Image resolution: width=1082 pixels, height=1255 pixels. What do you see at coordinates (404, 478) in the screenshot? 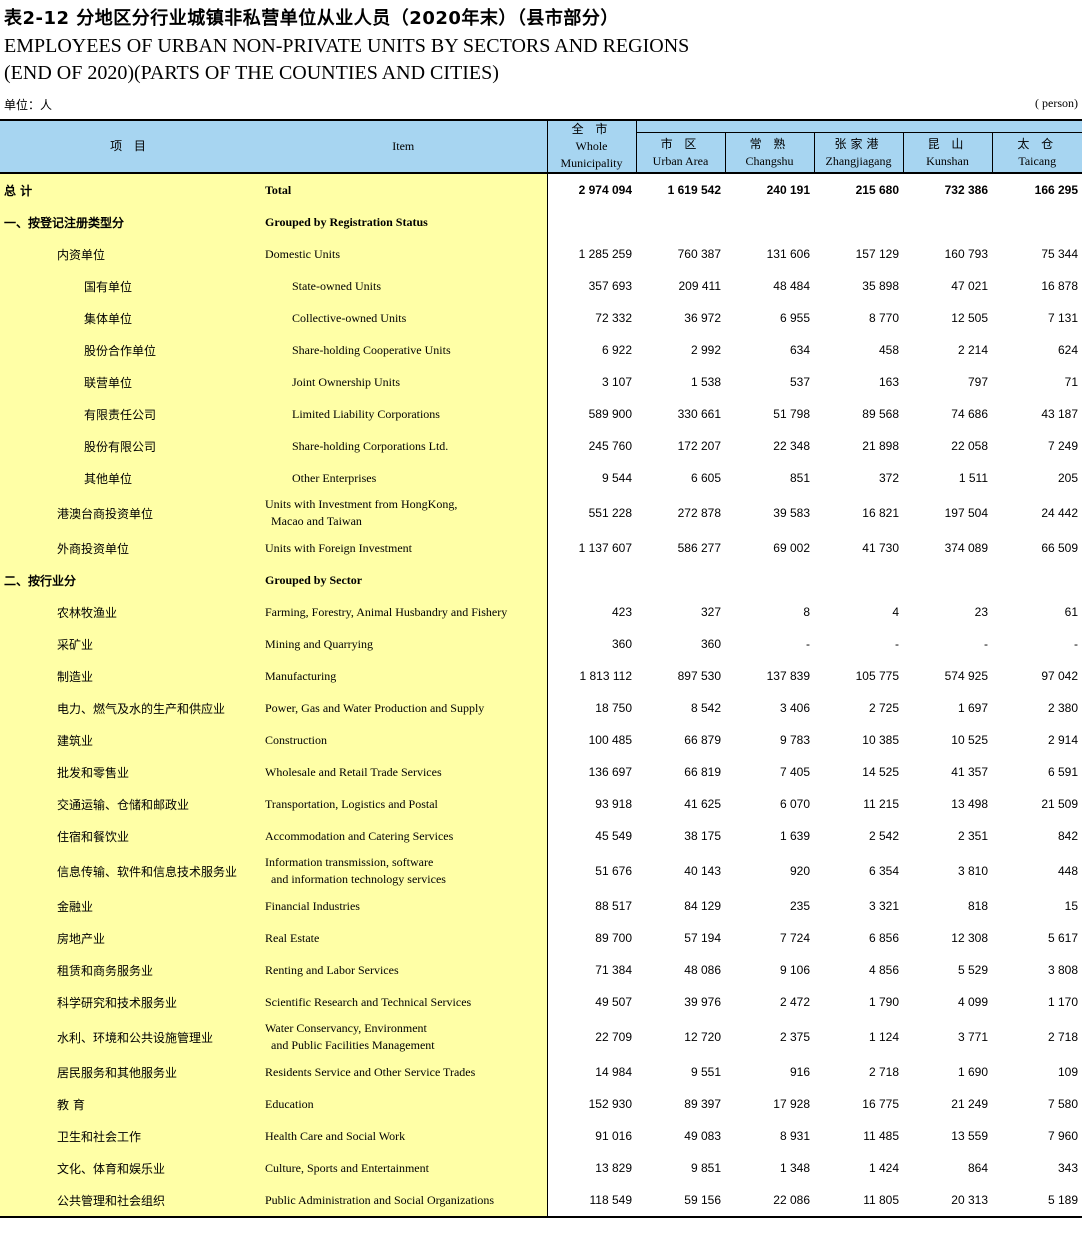
I see `row-label-en: Other Enterprises` at bounding box center [404, 478].